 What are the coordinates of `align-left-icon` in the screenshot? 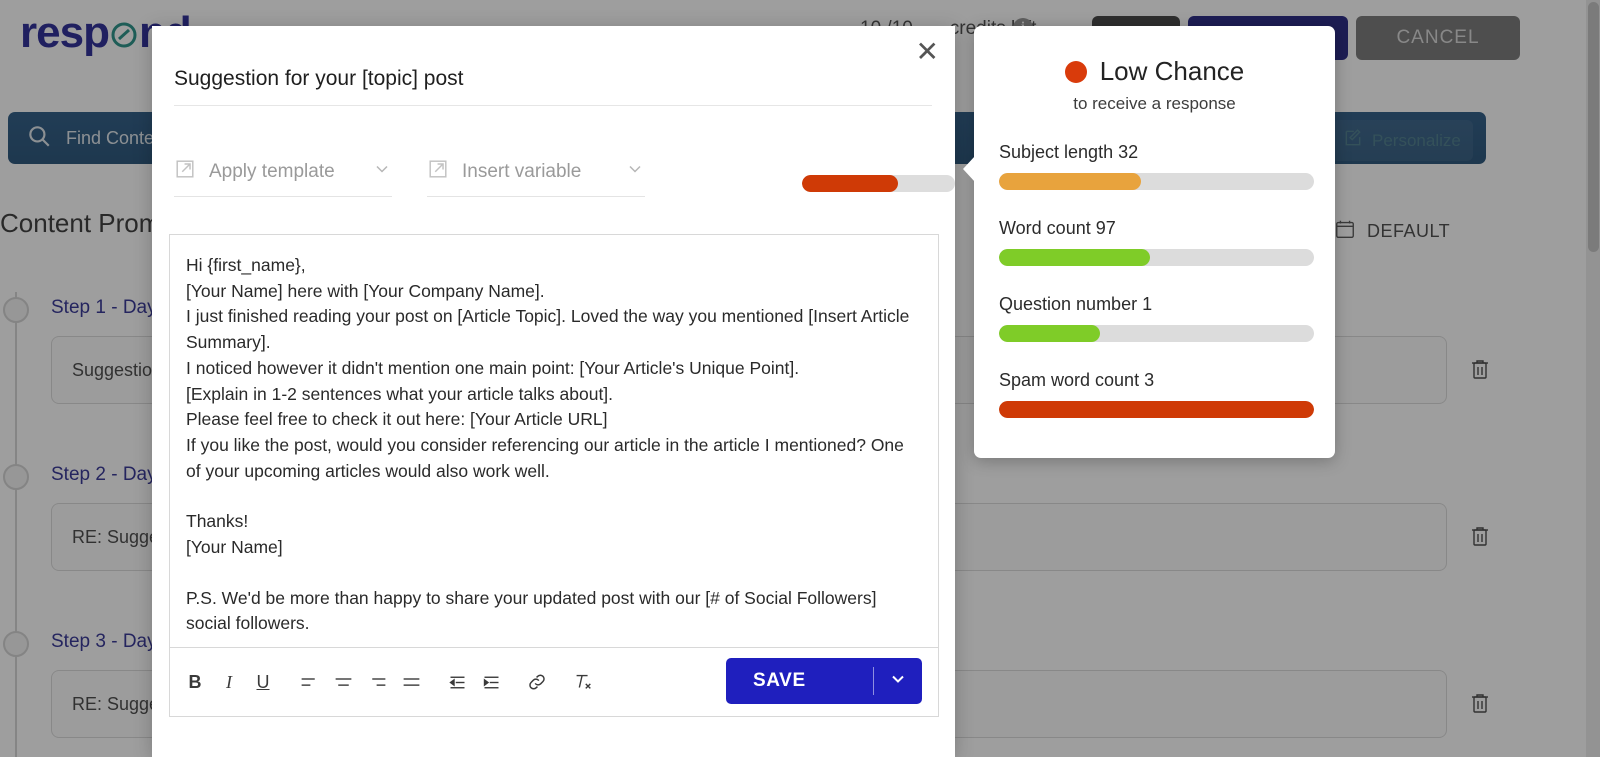 It's located at (309, 682).